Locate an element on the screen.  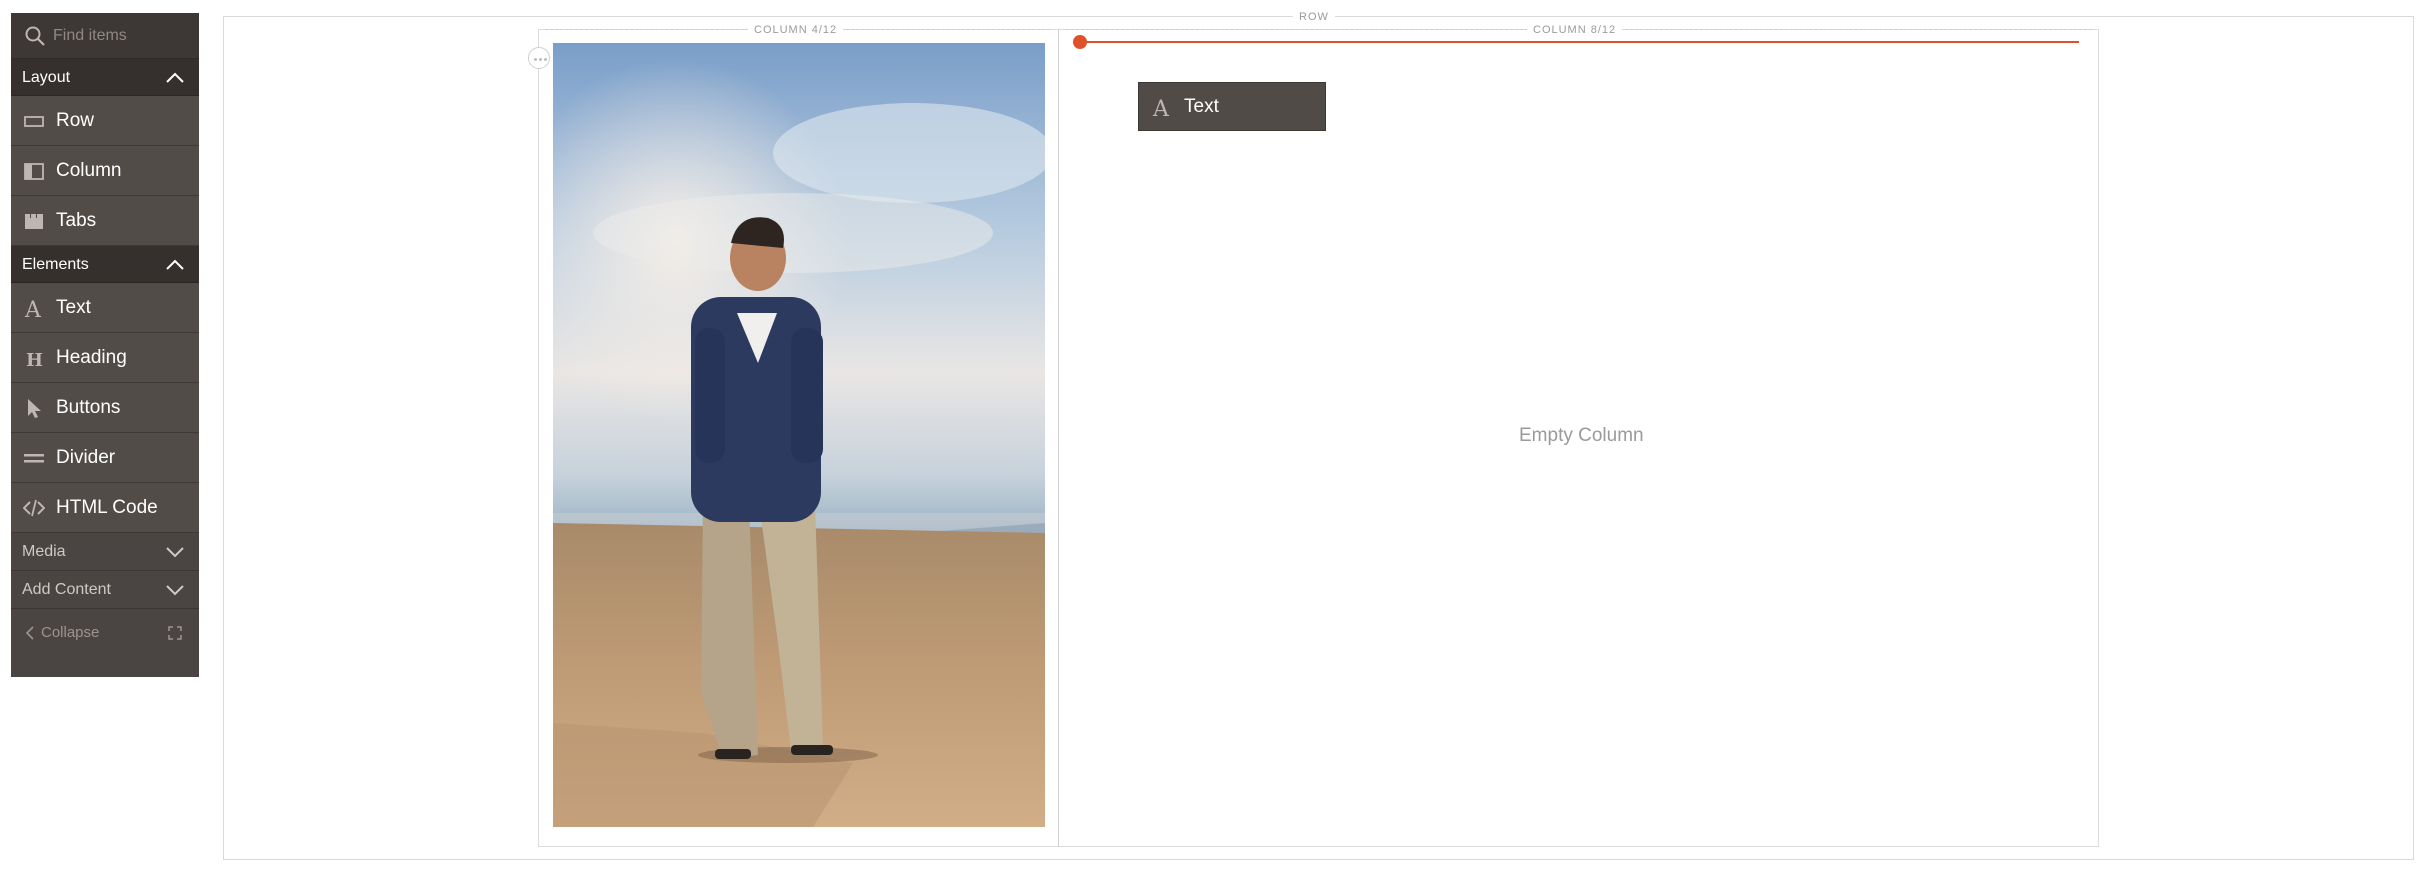
heading-icon: H is located at coordinates (34, 359).